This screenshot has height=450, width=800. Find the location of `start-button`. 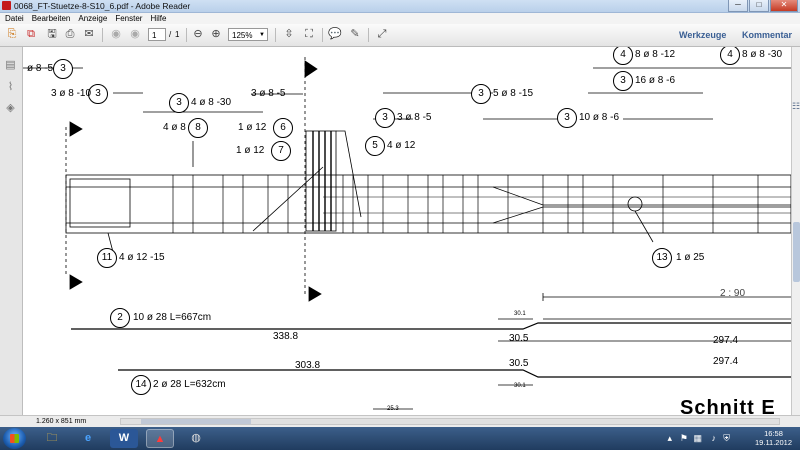

start-button is located at coordinates (14, 438).